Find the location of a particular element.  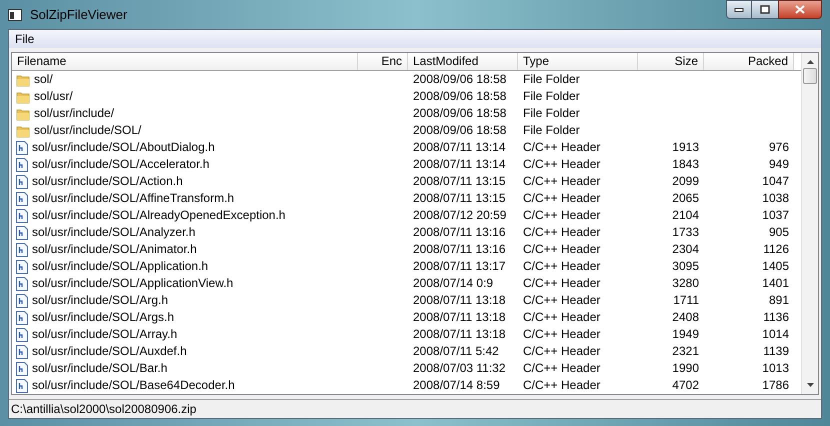

packed-cell-text: 1047 is located at coordinates (775, 181).